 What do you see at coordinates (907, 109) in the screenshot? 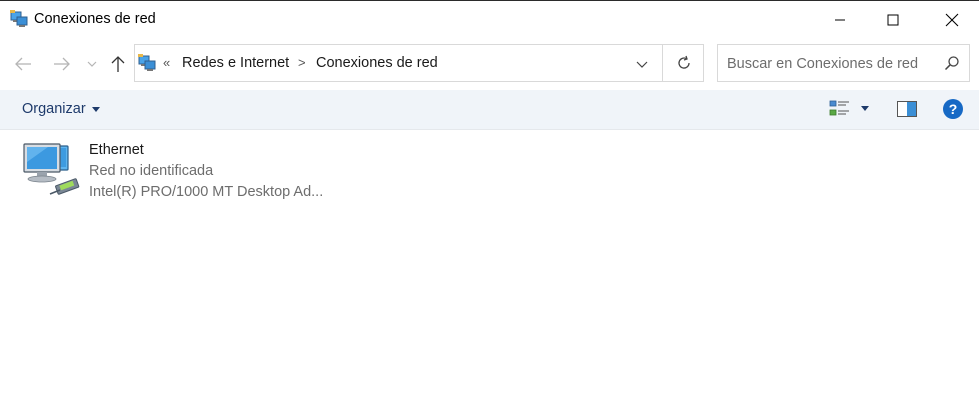
I see `preview-pane-icon` at bounding box center [907, 109].